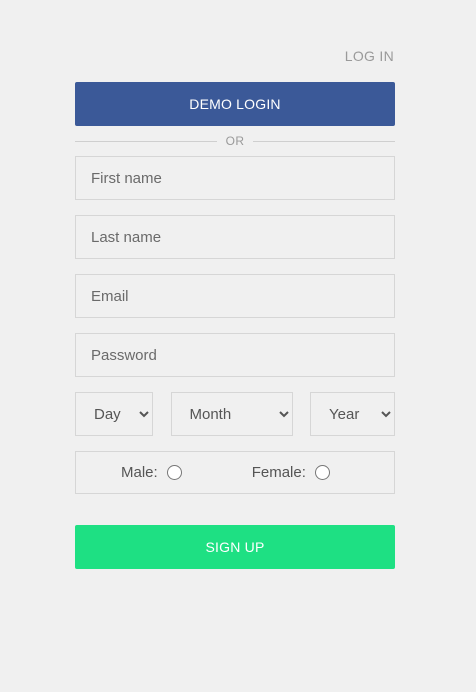 The image size is (476, 692). I want to click on last-name-input, so click(235, 237).